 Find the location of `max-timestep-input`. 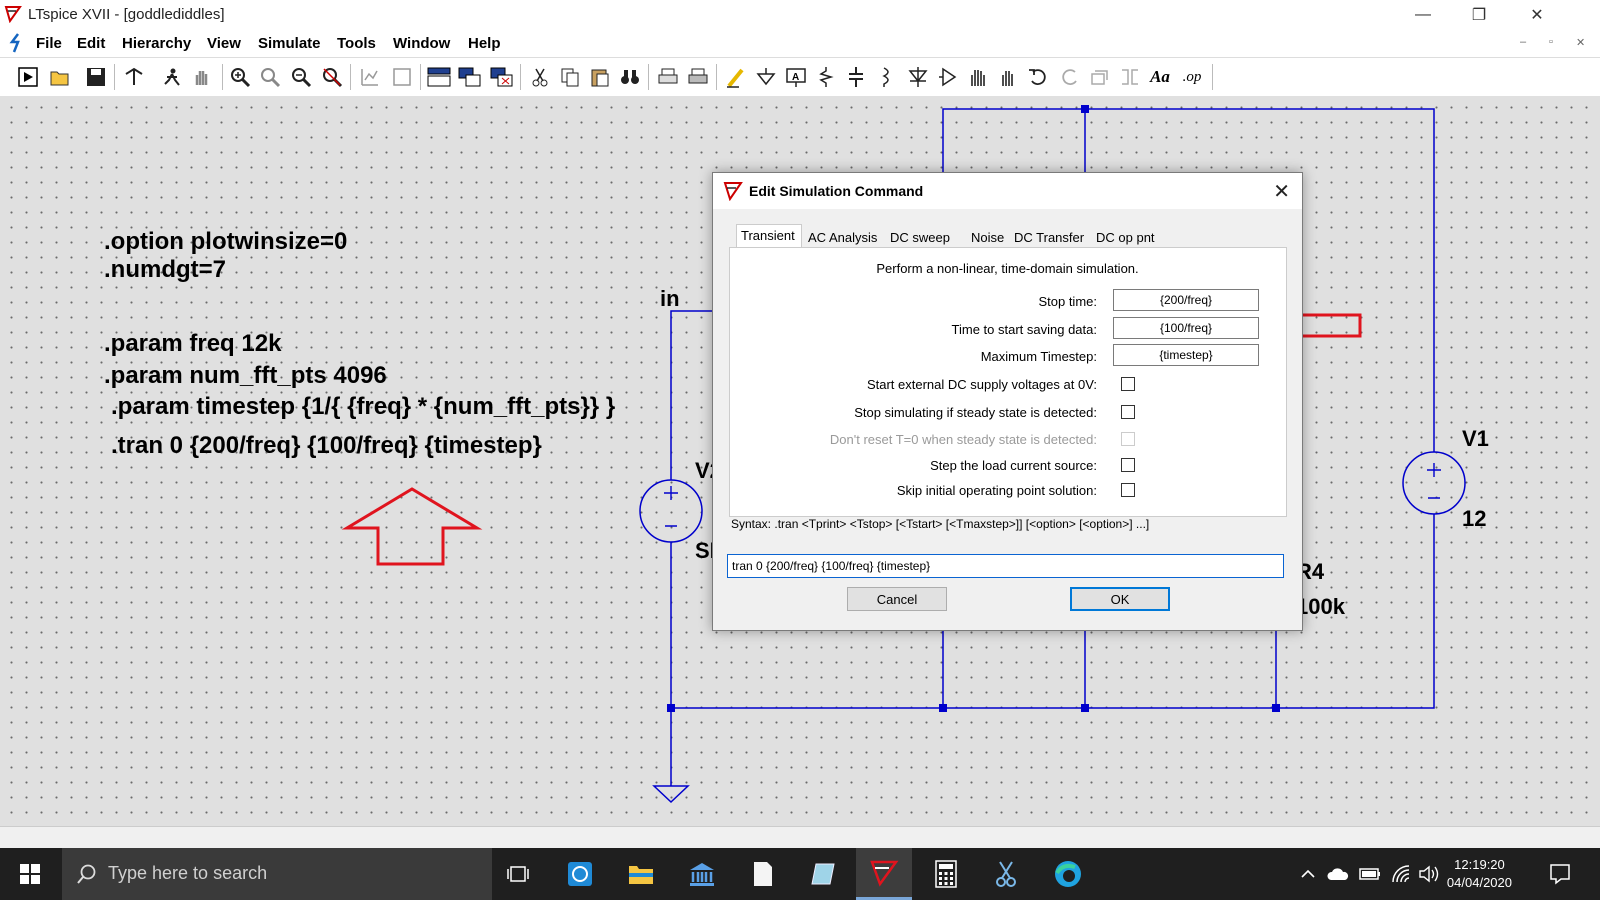

max-timestep-input is located at coordinates (1186, 355).